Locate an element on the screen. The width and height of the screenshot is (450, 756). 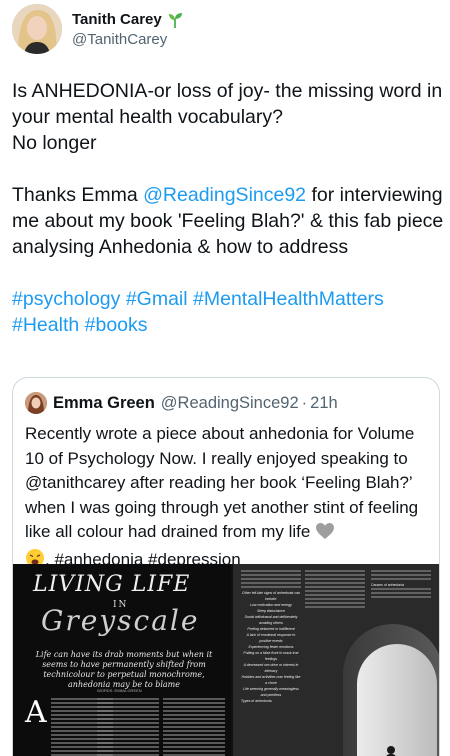
magazine-title: LIVING LIFE is located at coordinates (112, 584).